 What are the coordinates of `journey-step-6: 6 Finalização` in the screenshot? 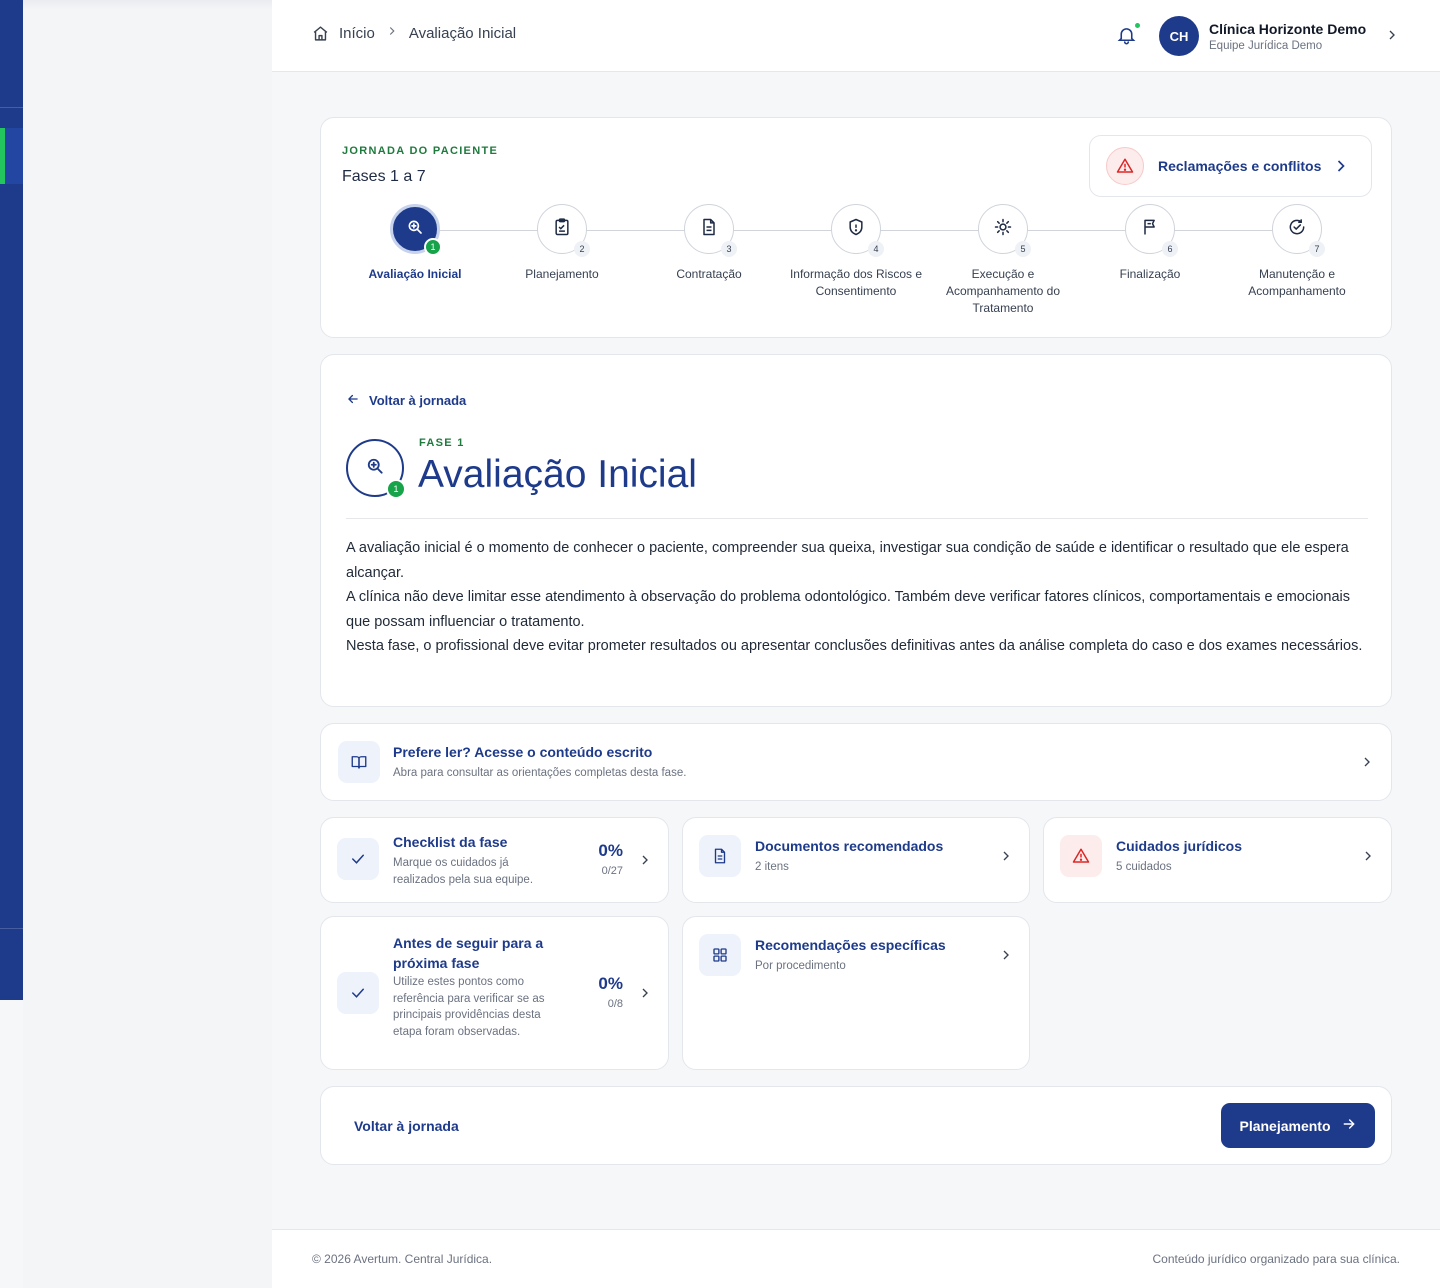 It's located at (1150, 243).